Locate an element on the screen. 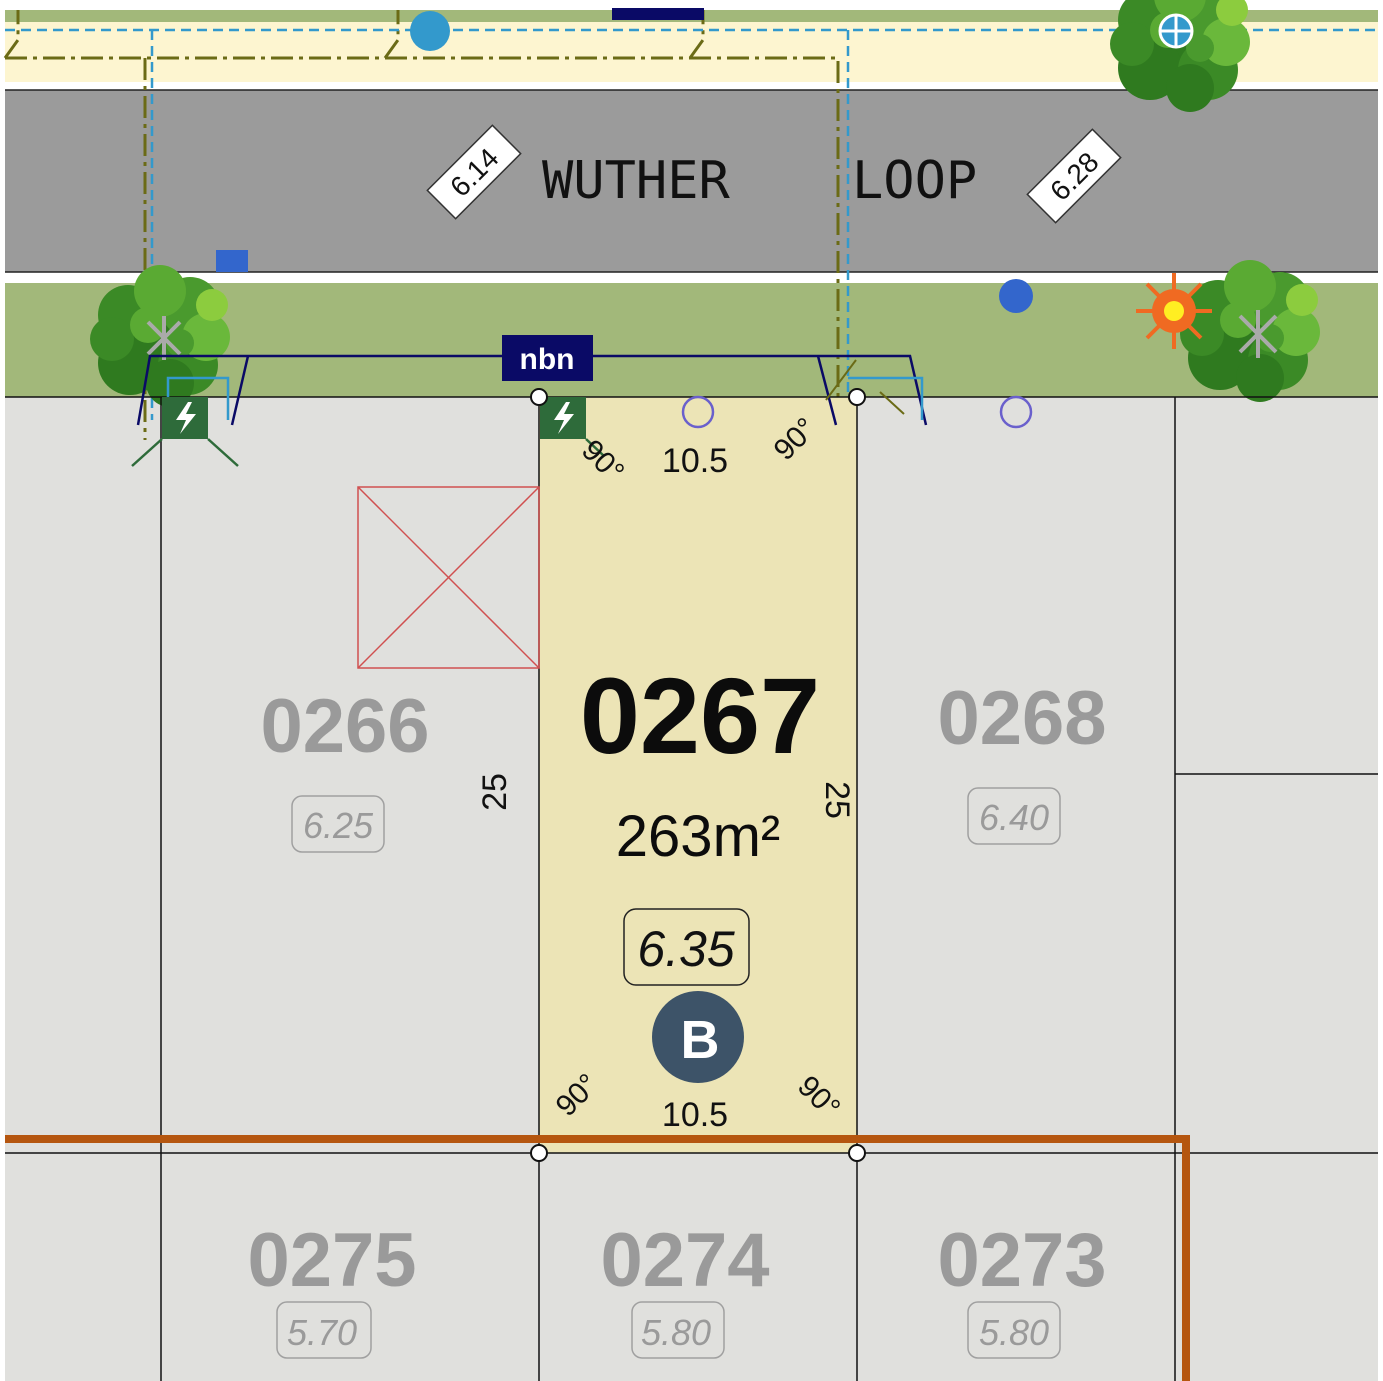 Image resolution: width=1383 pixels, height=1381 pixels. street-name-right: LOOP is located at coordinates (914, 181).